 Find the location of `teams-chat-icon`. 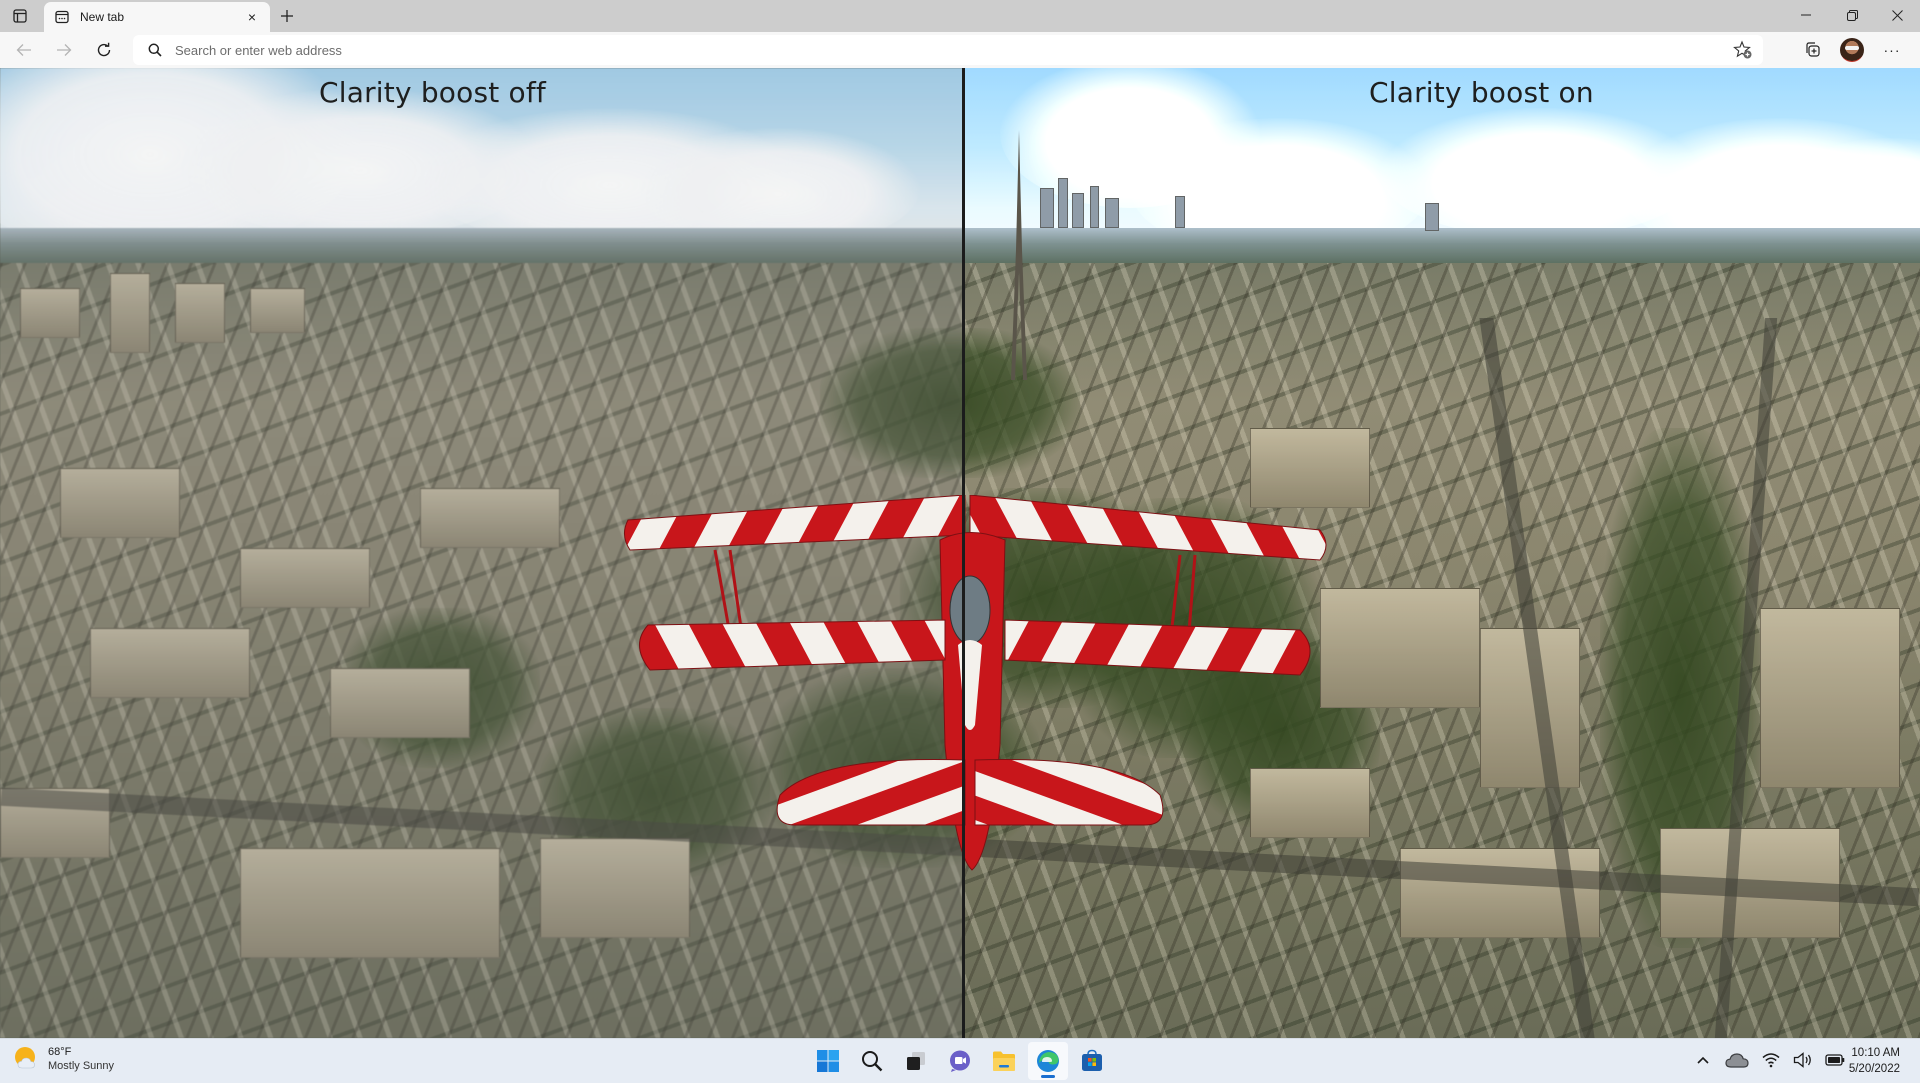

teams-chat-icon is located at coordinates (960, 1061).